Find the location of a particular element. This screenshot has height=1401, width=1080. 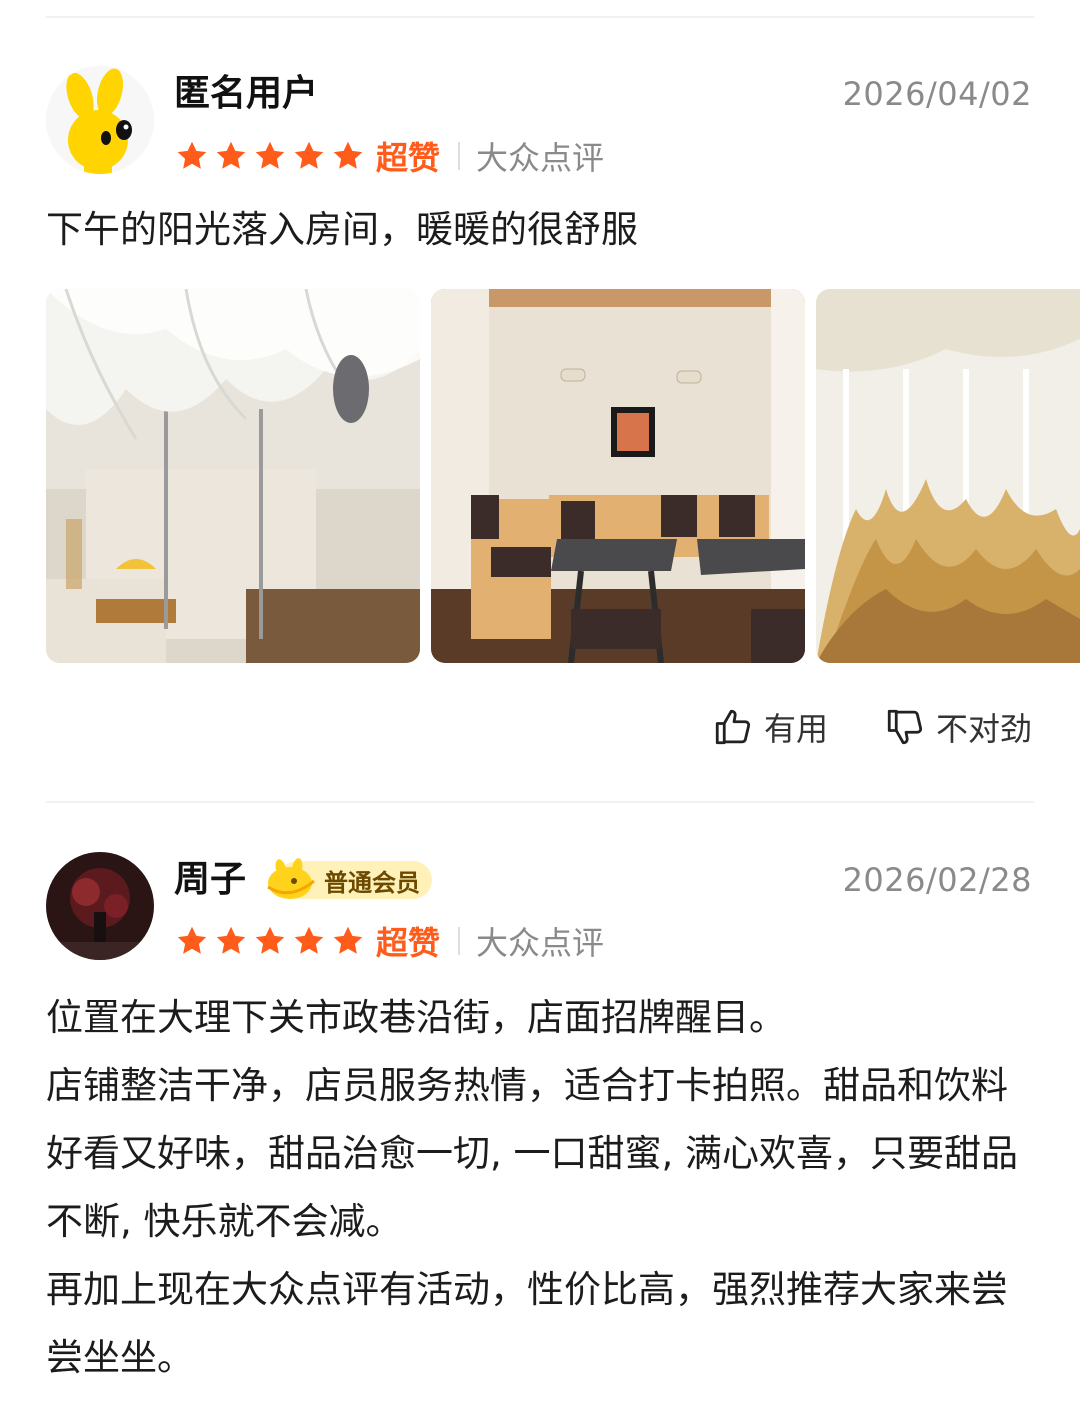

useful-button: 有用 is located at coordinates (770, 727).